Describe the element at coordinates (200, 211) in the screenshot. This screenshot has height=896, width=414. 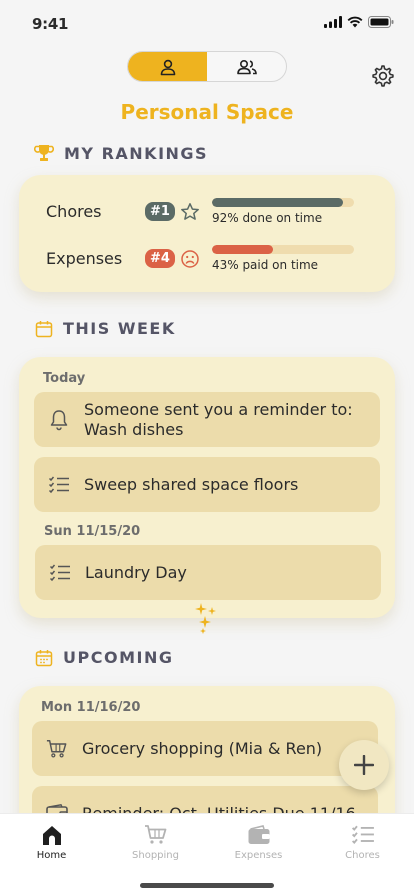
I see `ranking-row-chores: Chores #1 92% done on time` at that location.